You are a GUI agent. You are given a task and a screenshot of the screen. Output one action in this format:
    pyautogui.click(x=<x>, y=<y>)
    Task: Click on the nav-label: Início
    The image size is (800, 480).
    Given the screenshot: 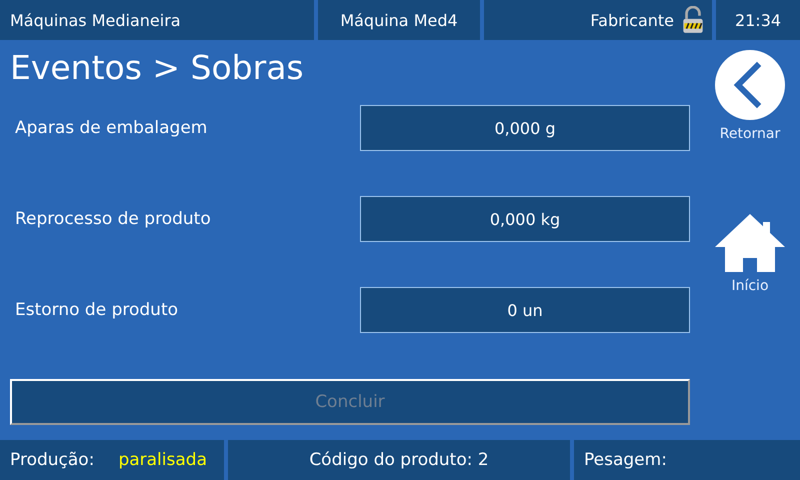 What is the action you would take?
    pyautogui.click(x=750, y=286)
    